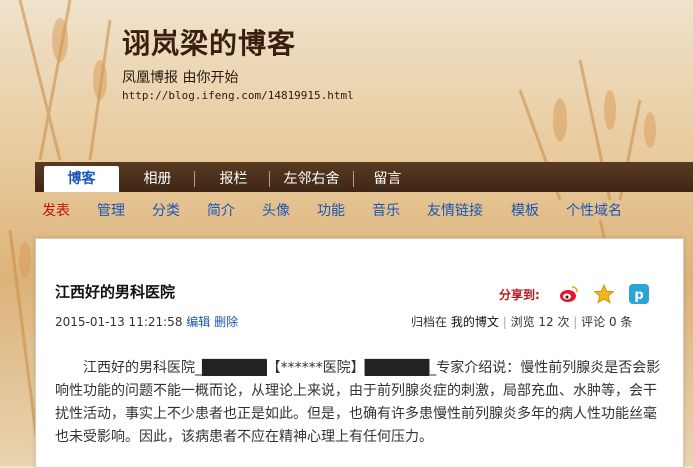 This screenshot has width=693, height=468. What do you see at coordinates (606, 322) in the screenshot?
I see `comment-count: 评论 0 条` at bounding box center [606, 322].